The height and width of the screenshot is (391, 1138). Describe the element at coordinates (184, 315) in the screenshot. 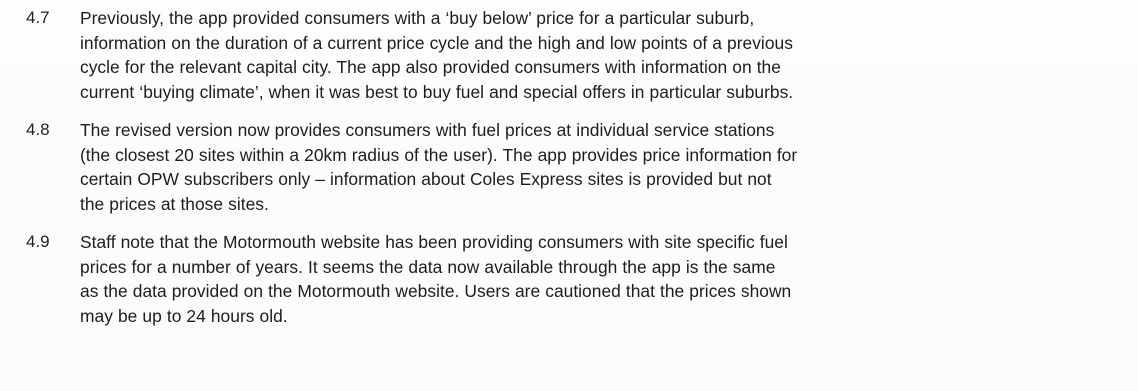

I see `paragraph-line: may be up to 24 hours old.` at that location.